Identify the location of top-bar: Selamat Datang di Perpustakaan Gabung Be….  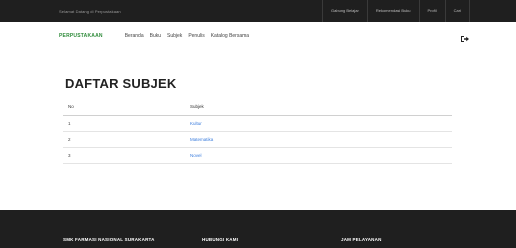
(258, 11).